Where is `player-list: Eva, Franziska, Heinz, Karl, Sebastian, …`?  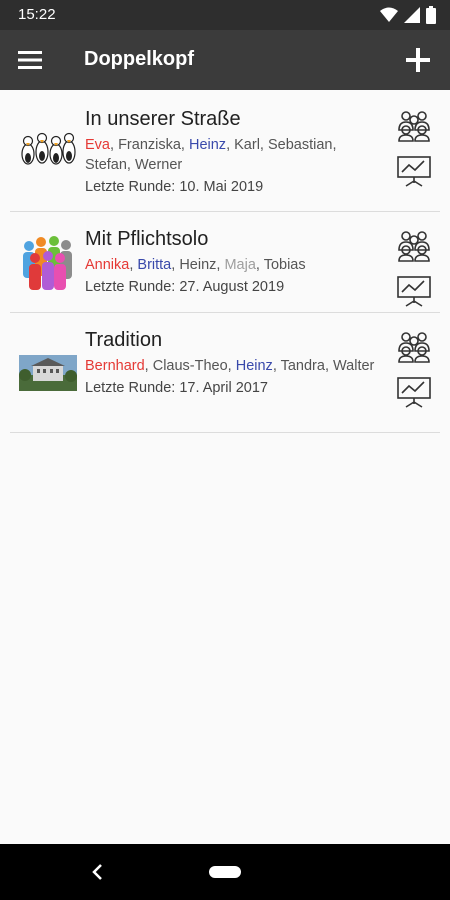
player-list: Eva, Franziska, Heinz, Karl, Sebastian, … is located at coordinates (211, 155).